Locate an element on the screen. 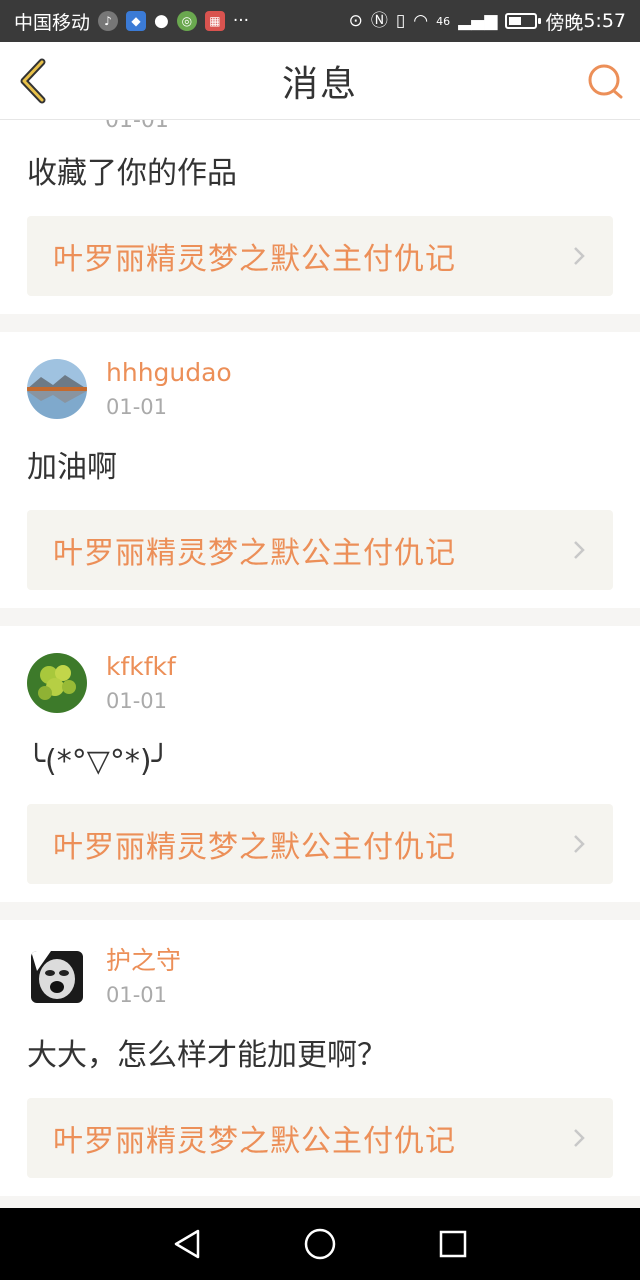 The image size is (640, 1280). username: 护之守 is located at coordinates (143, 961).